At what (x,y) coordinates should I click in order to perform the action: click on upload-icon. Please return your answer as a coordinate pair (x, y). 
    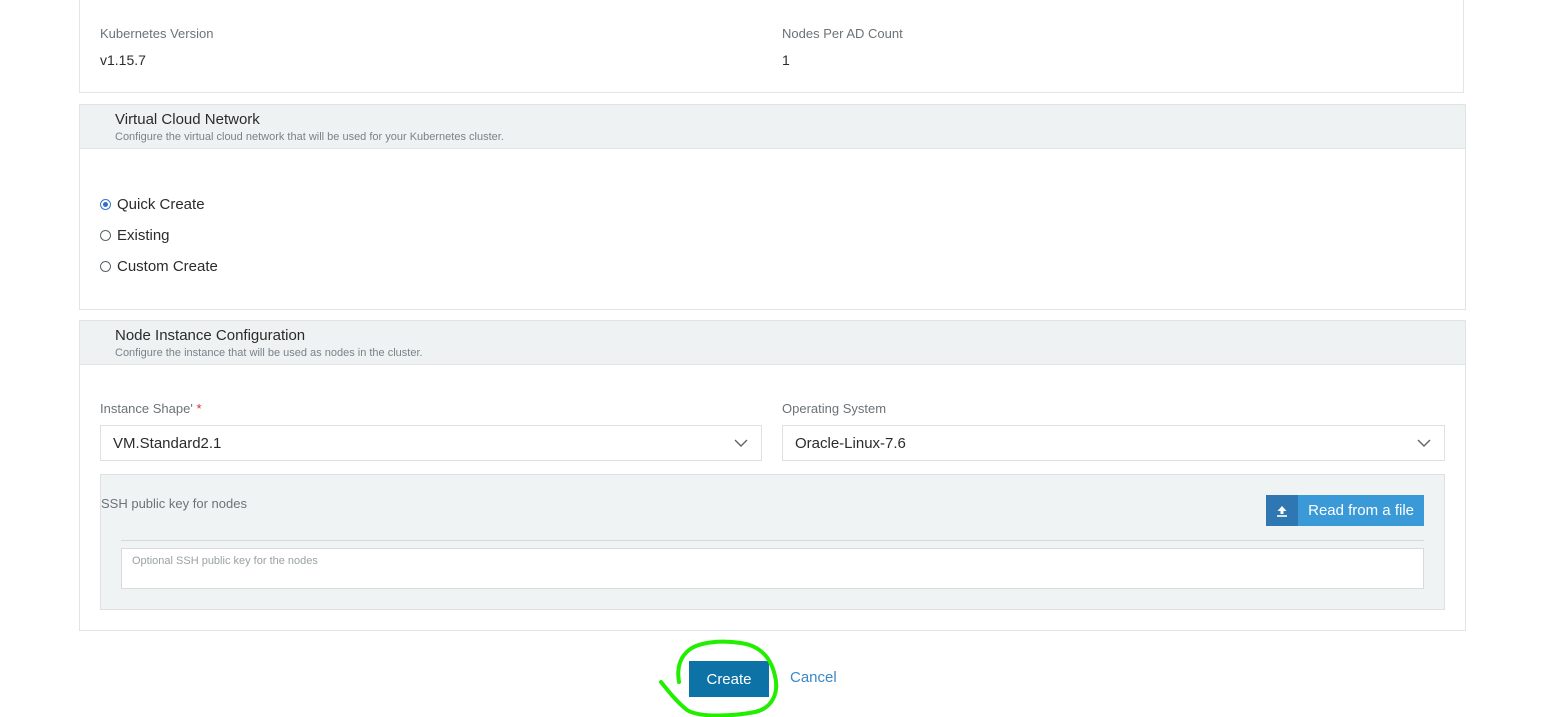
    Looking at the image, I should click on (1282, 510).